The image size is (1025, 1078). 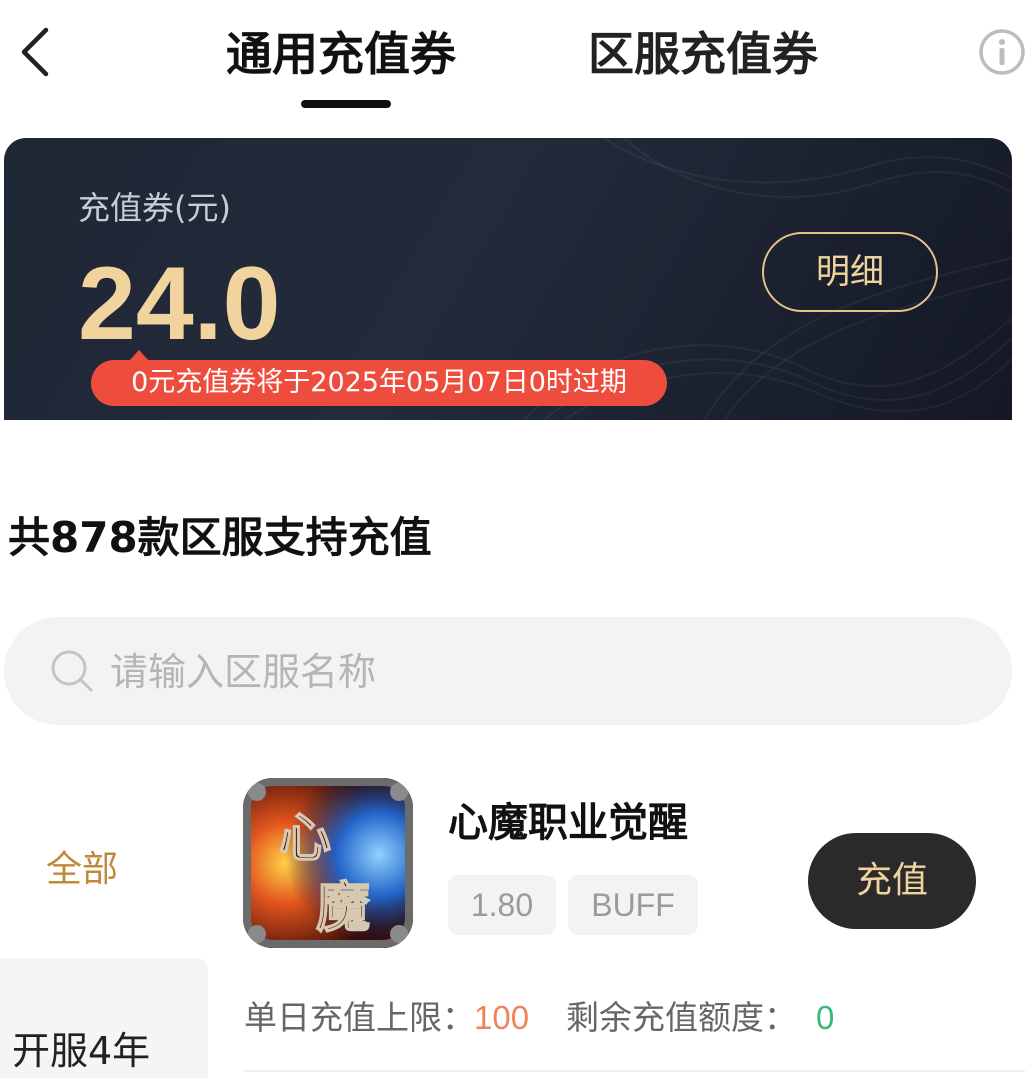 What do you see at coordinates (703, 54) in the screenshot?
I see `tab-server-voucher: 区服充值券` at bounding box center [703, 54].